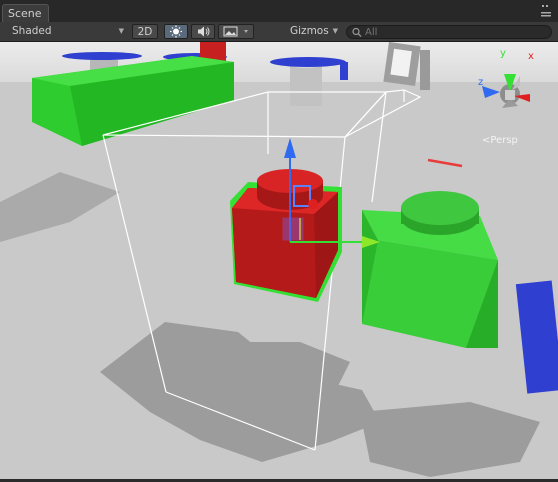  I want to click on lighting-toggle-button, so click(176, 31).